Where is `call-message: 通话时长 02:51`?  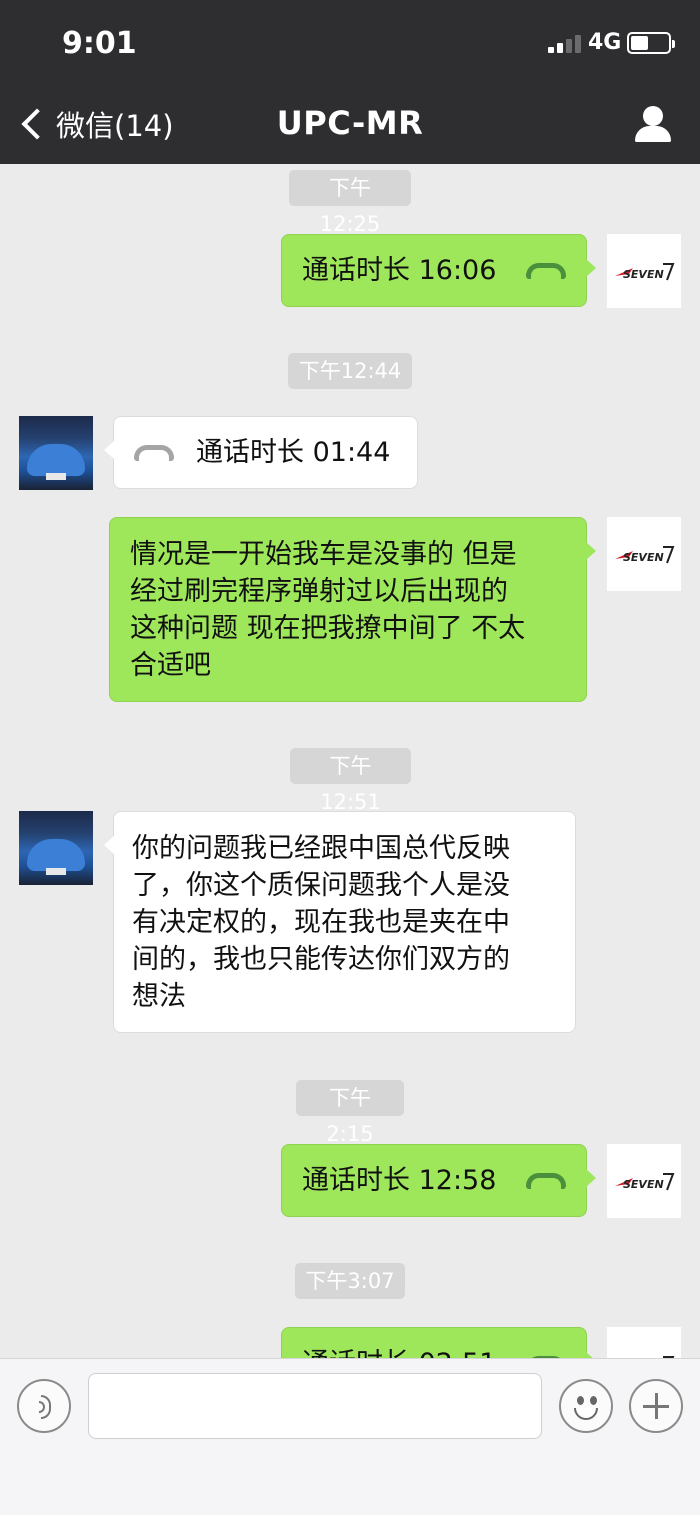
call-message: 通话时长 02:51 is located at coordinates (438, 1342).